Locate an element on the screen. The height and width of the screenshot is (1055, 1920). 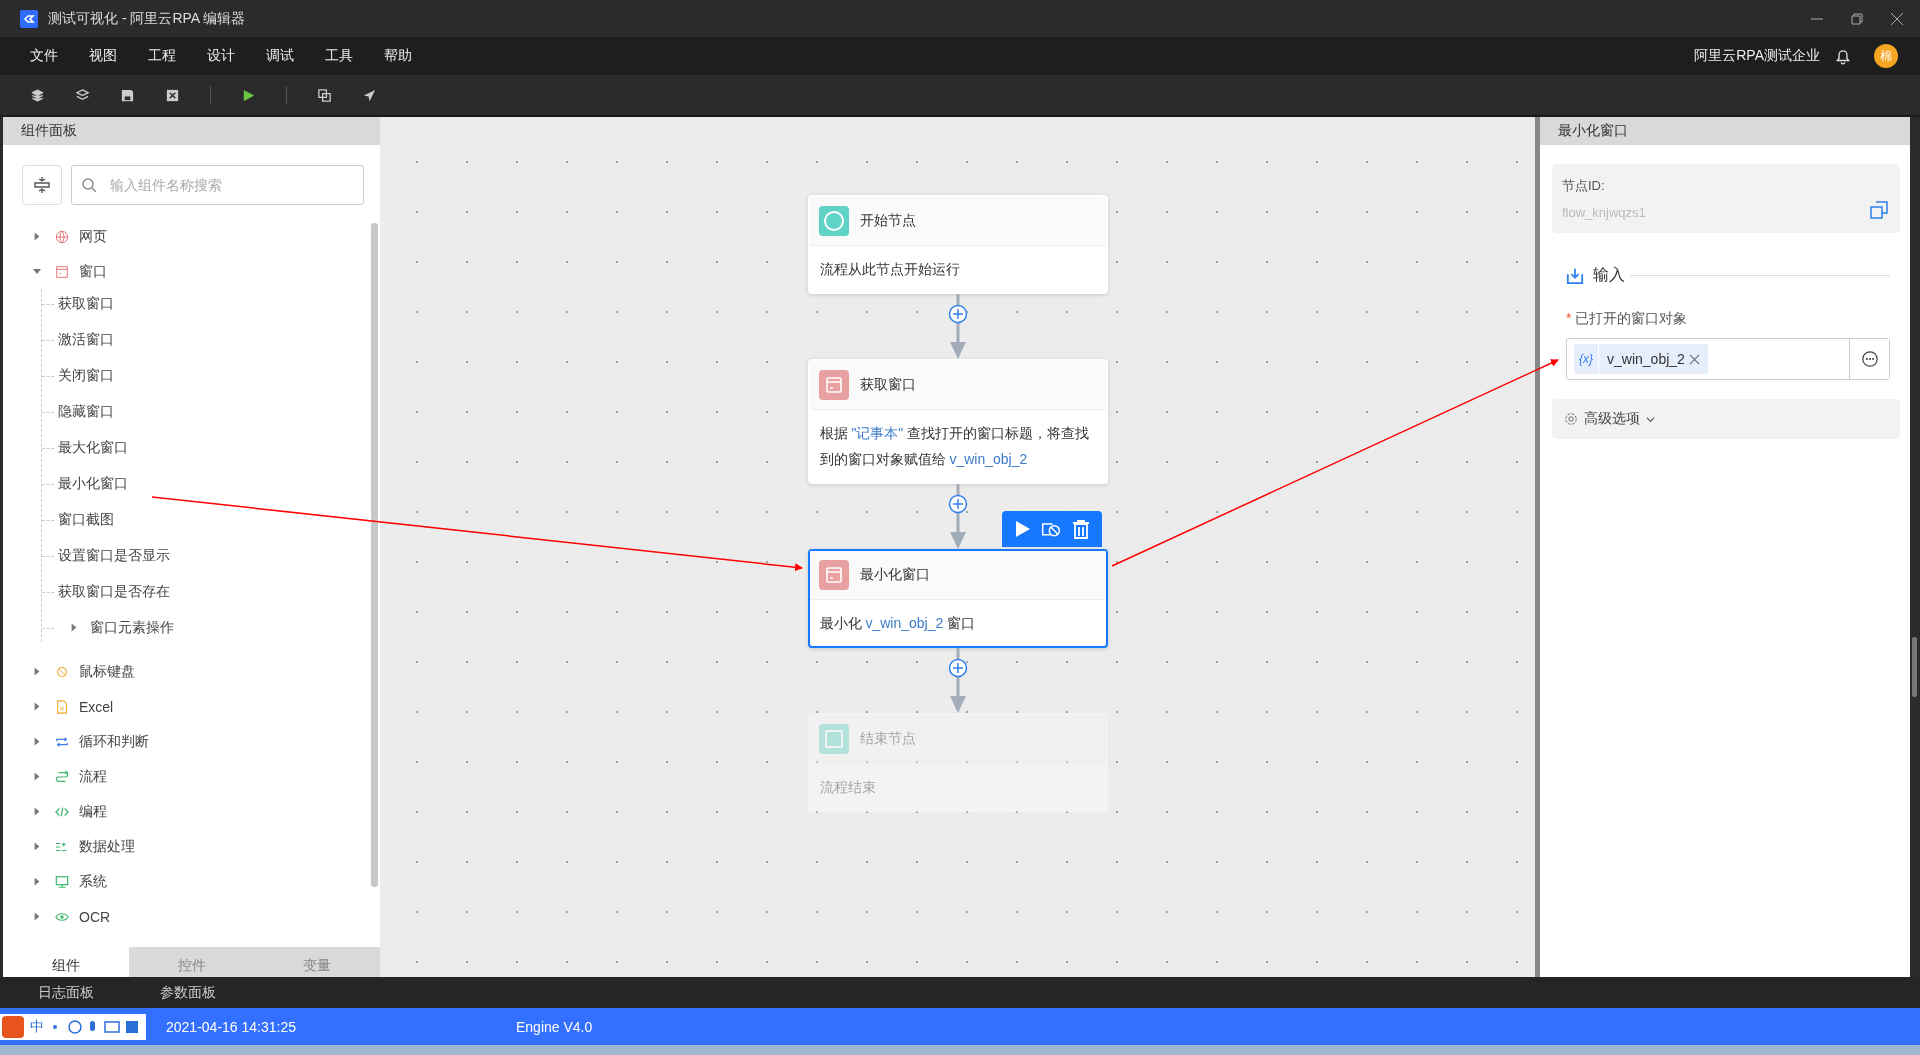
collapse-icon is located at coordinates (42, 185).